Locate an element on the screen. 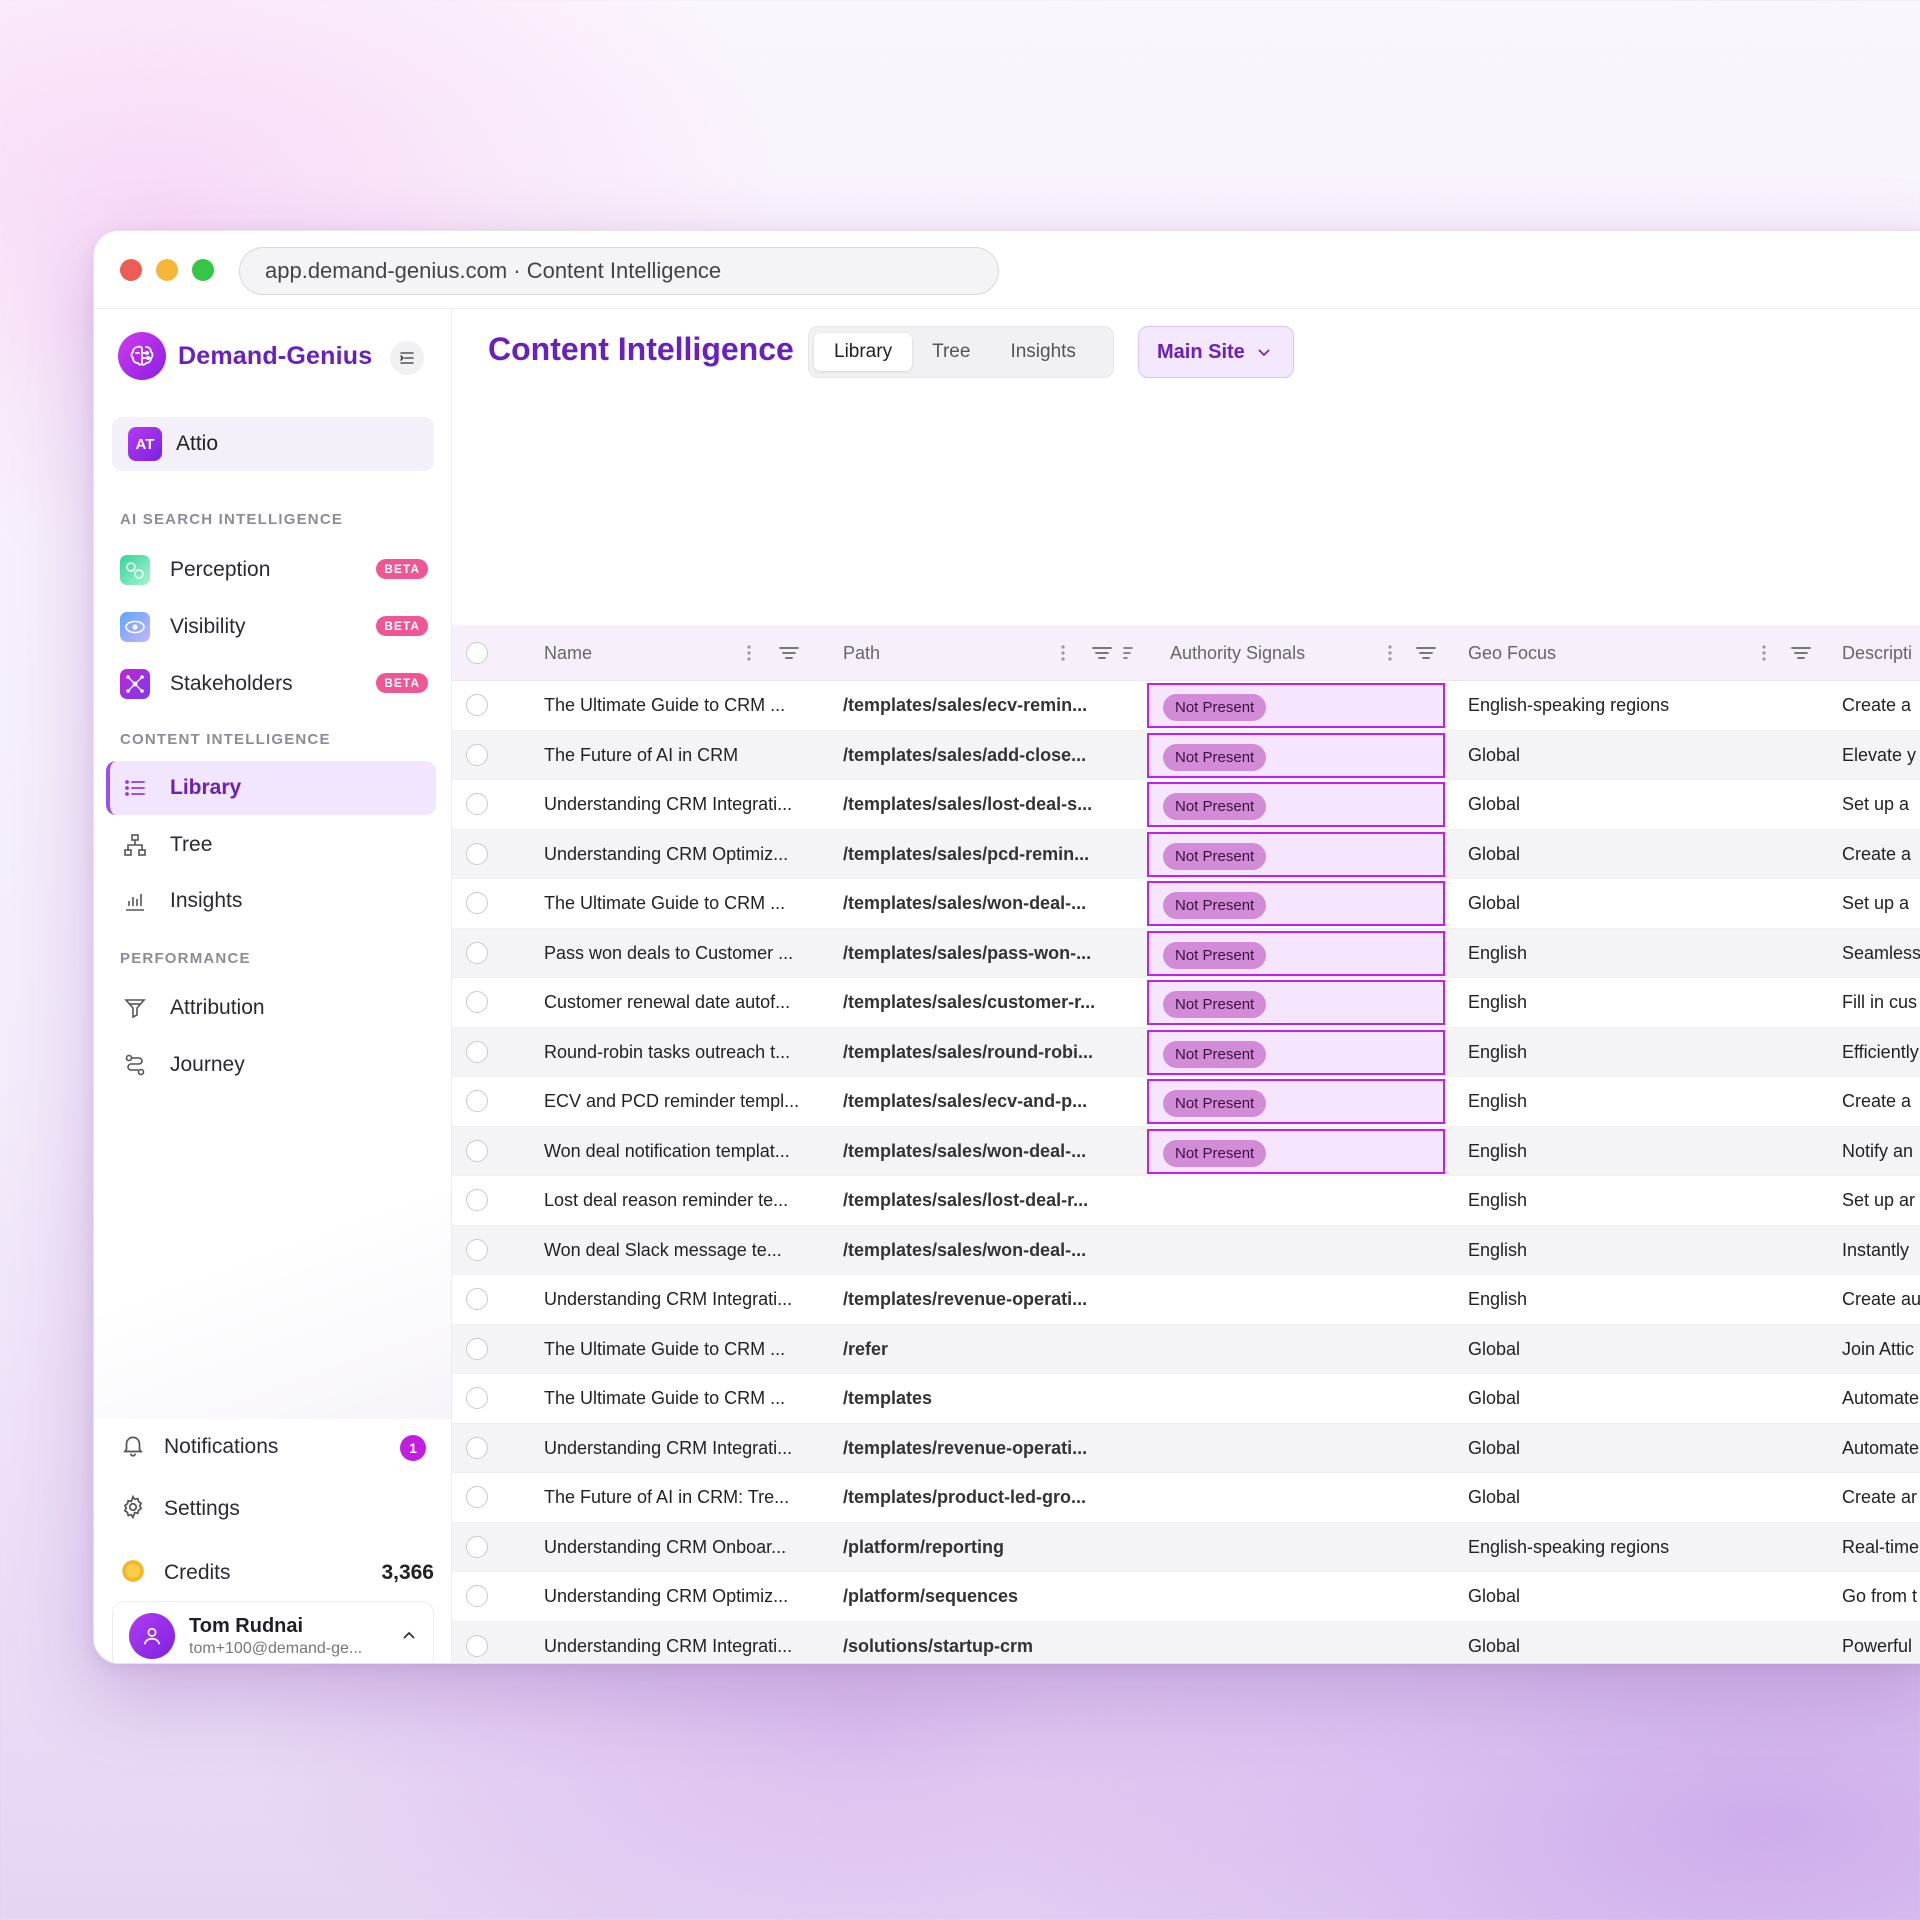  tab-insights: Insights is located at coordinates (1042, 352).